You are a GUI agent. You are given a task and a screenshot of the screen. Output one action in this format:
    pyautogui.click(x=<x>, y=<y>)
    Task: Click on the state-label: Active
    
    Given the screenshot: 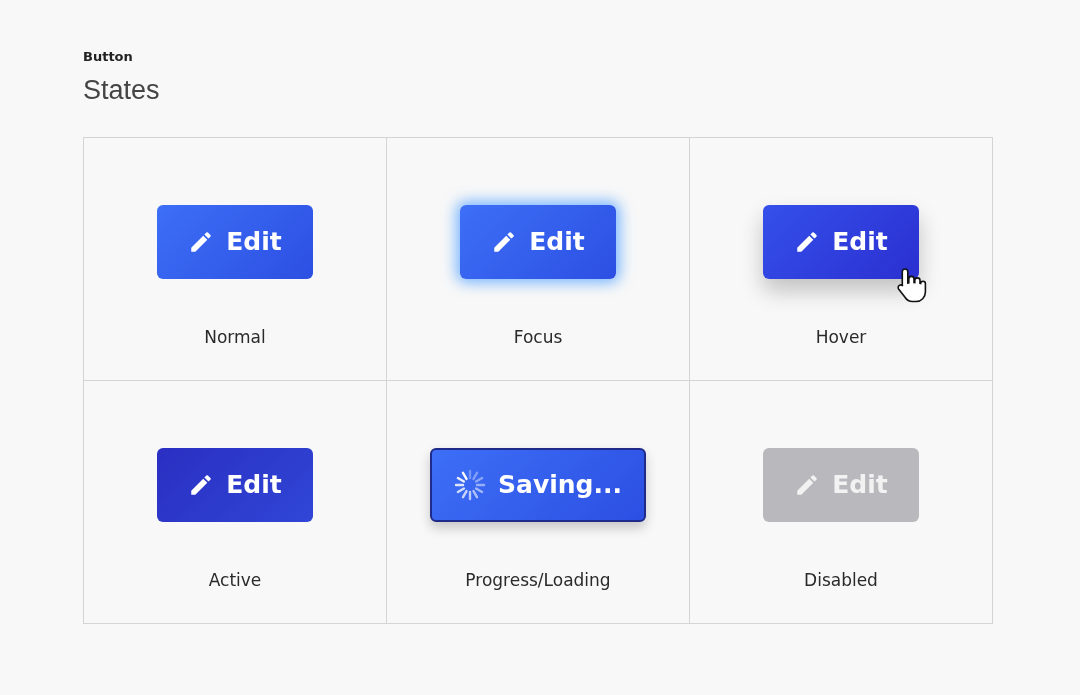 What is the action you would take?
    pyautogui.click(x=235, y=580)
    